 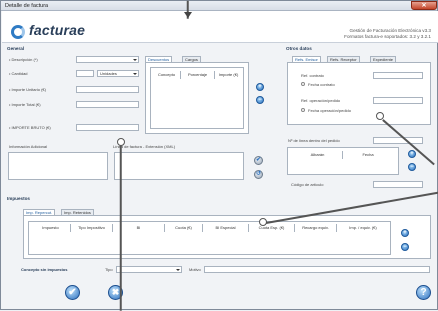 What do you see at coordinates (321, 84) in the screenshot?
I see `fecha-contrato-label: Fecha contrato` at bounding box center [321, 84].